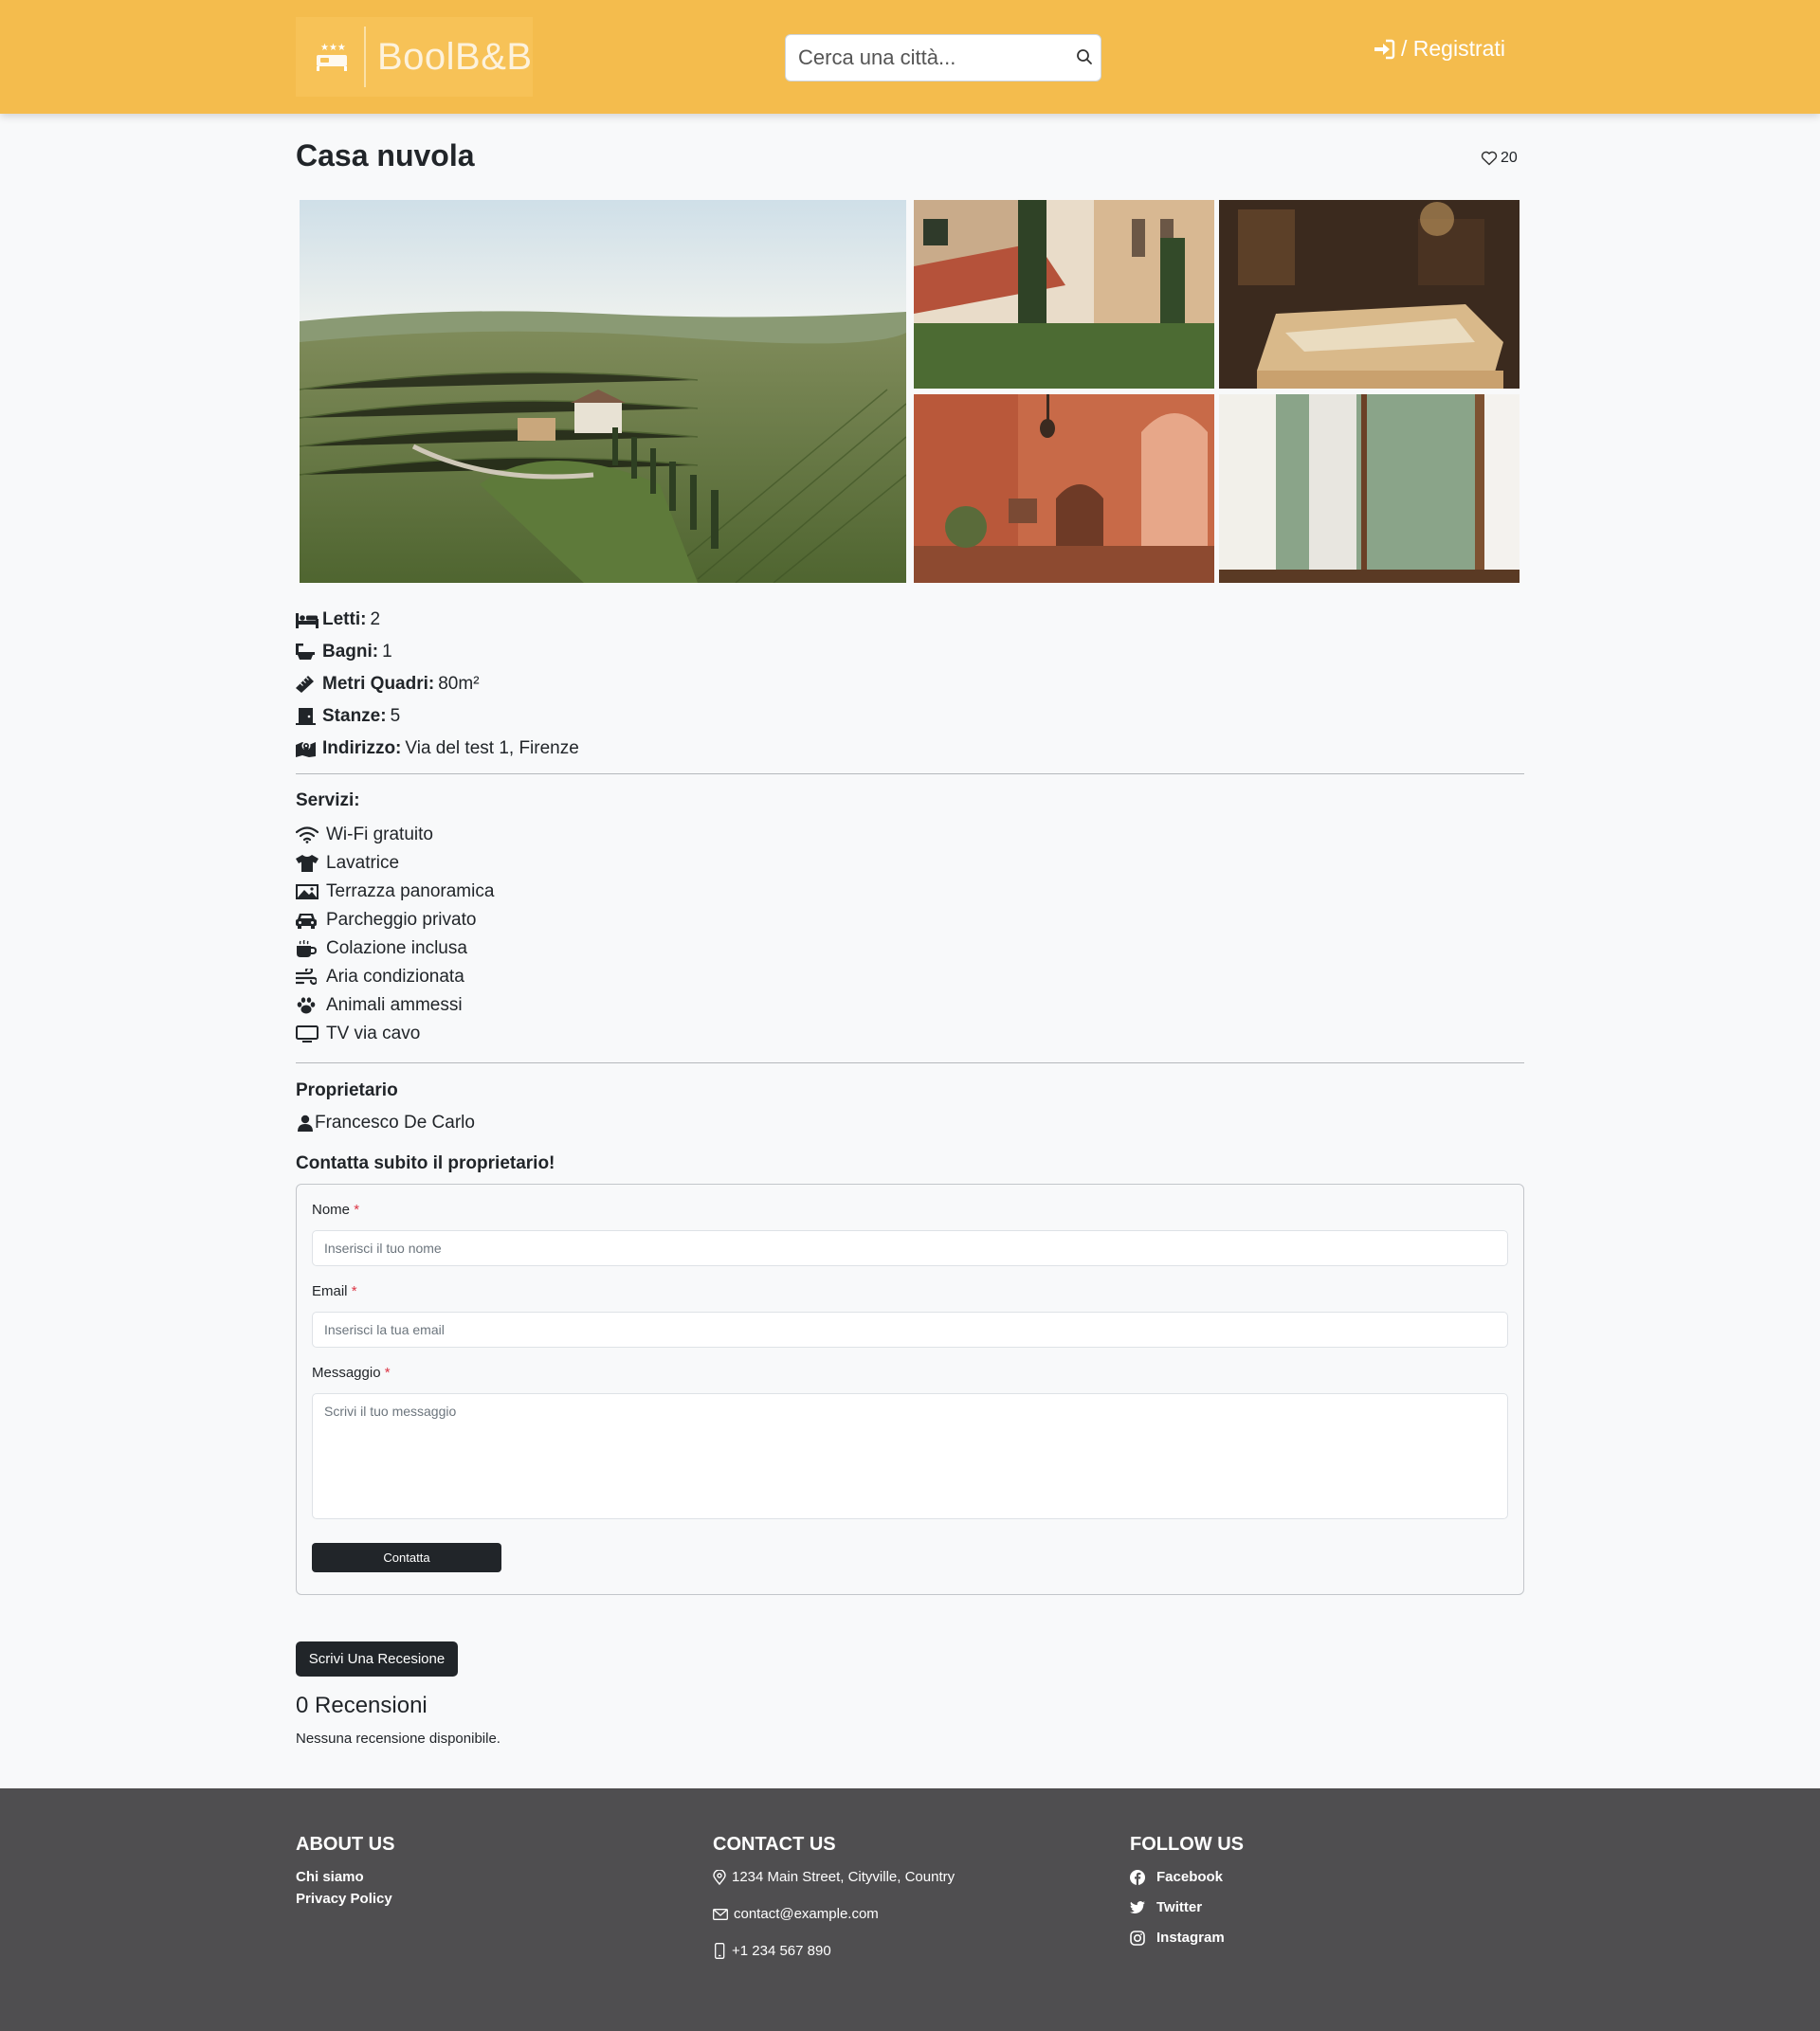  What do you see at coordinates (346, 1373) in the screenshot?
I see `message-label-text: Messaggio` at bounding box center [346, 1373].